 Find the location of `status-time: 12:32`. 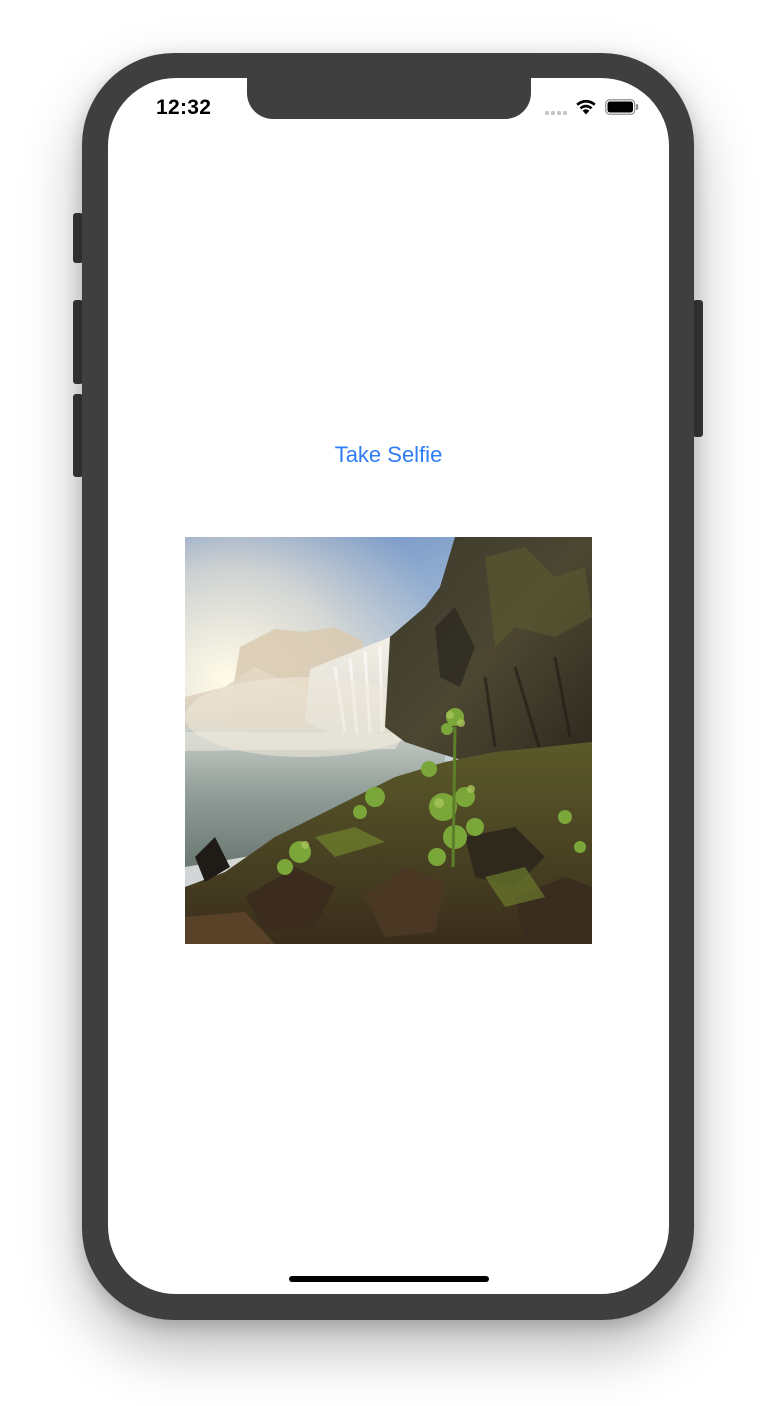

status-time: 12:32 is located at coordinates (184, 107).